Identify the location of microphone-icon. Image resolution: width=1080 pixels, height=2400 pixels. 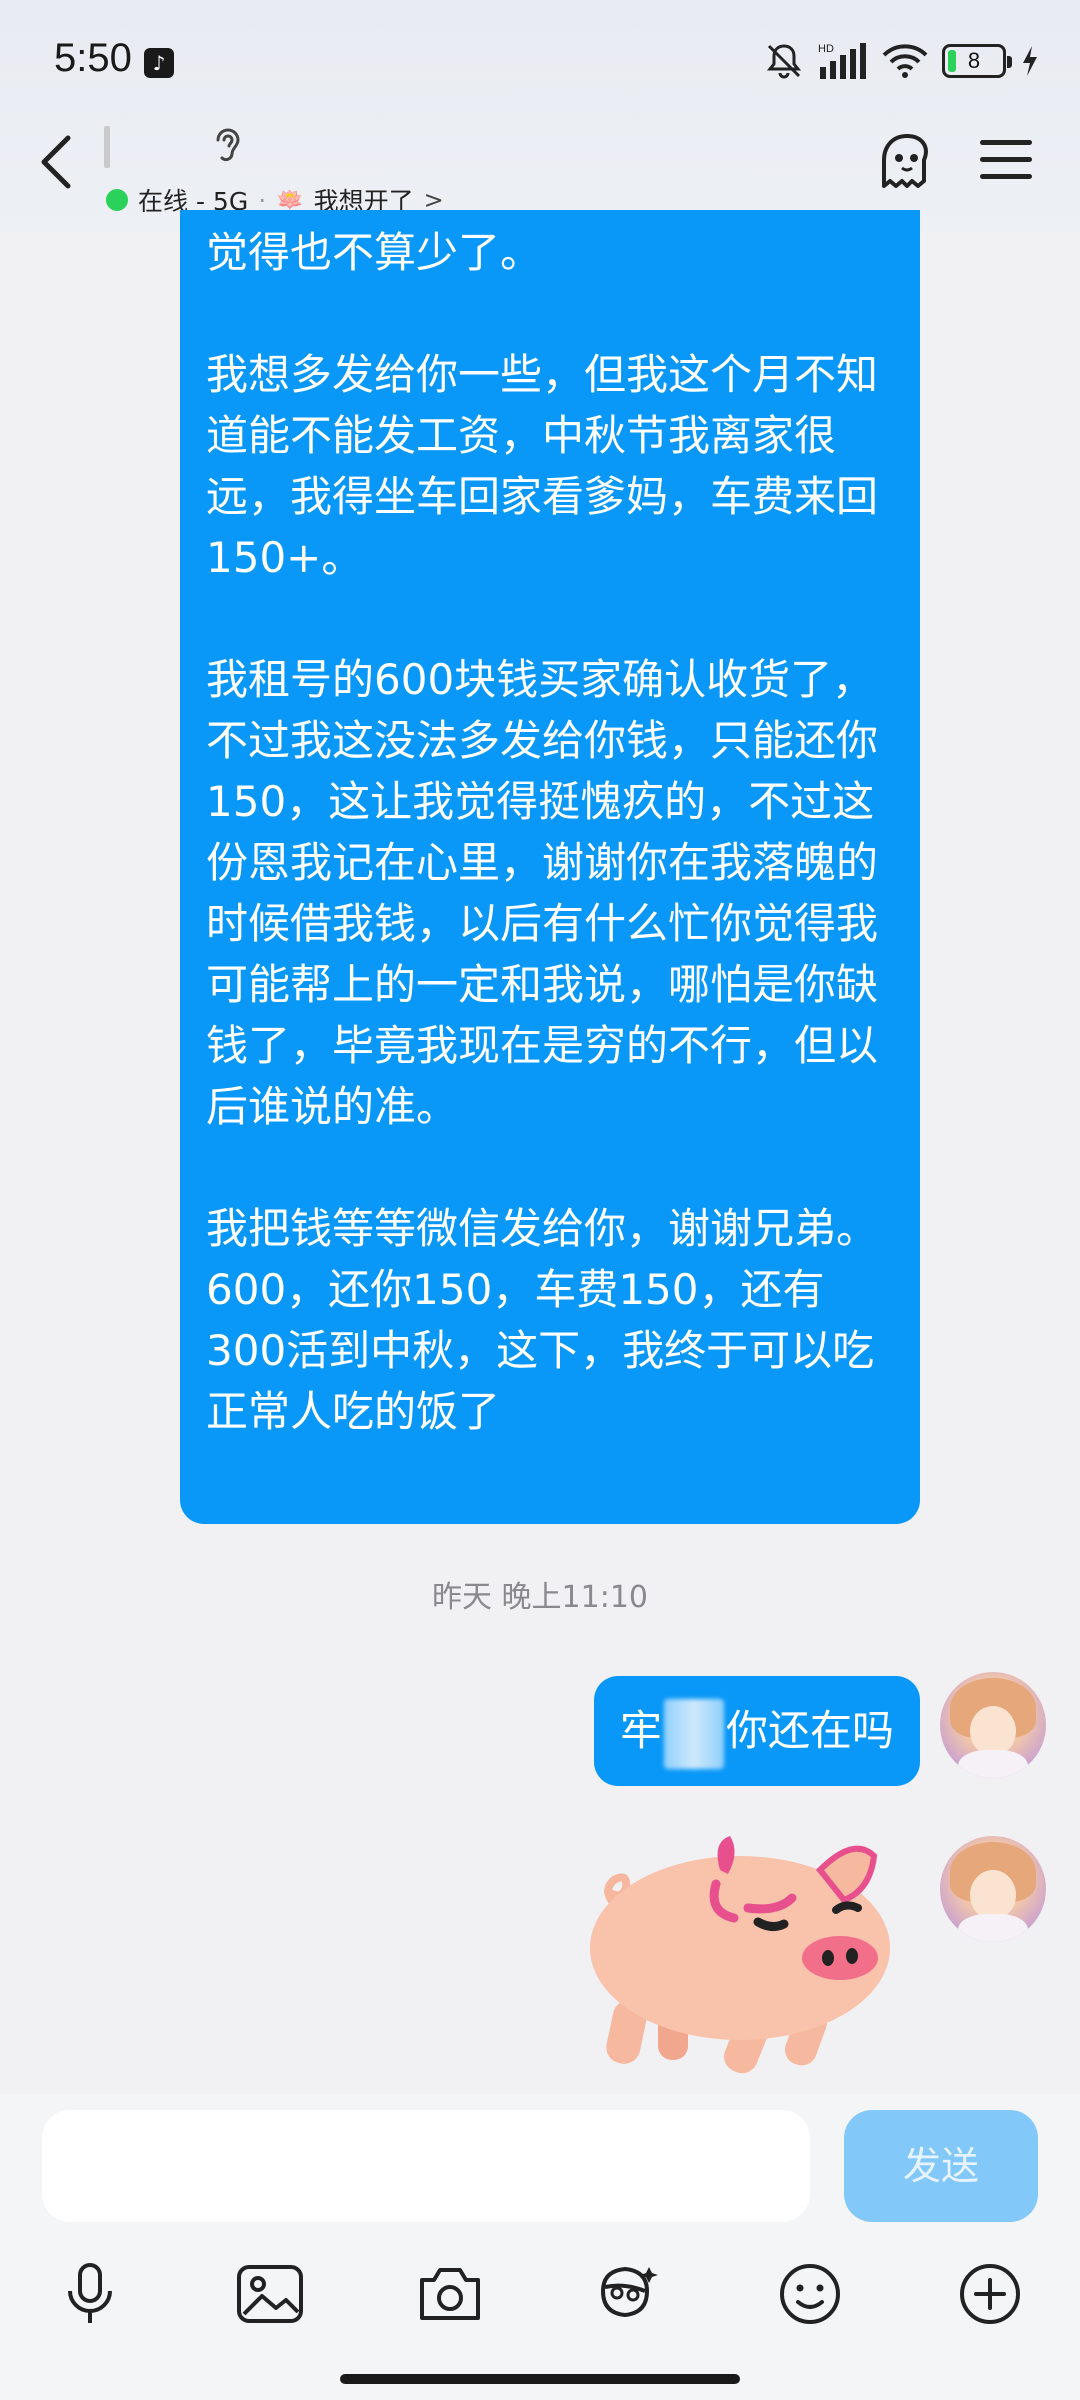
(90, 2293).